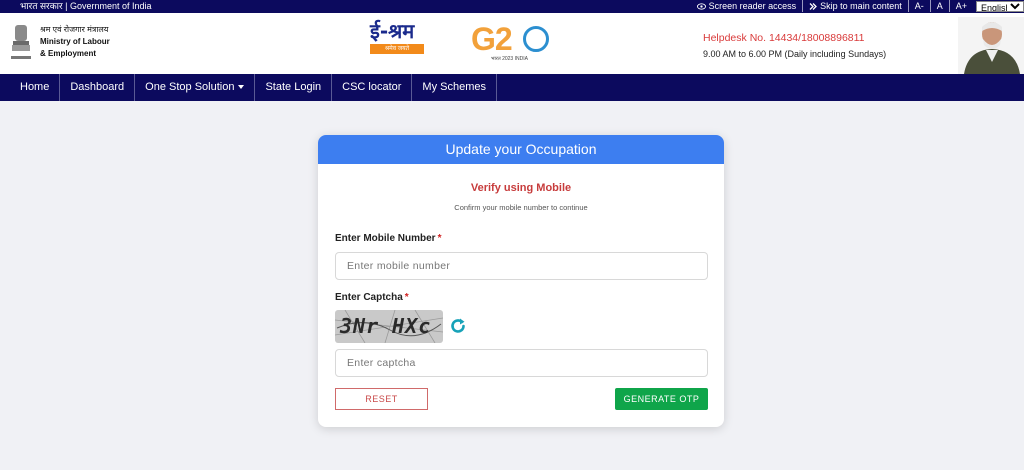 This screenshot has height=470, width=1024. I want to click on g20-lotus-icon, so click(536, 39).